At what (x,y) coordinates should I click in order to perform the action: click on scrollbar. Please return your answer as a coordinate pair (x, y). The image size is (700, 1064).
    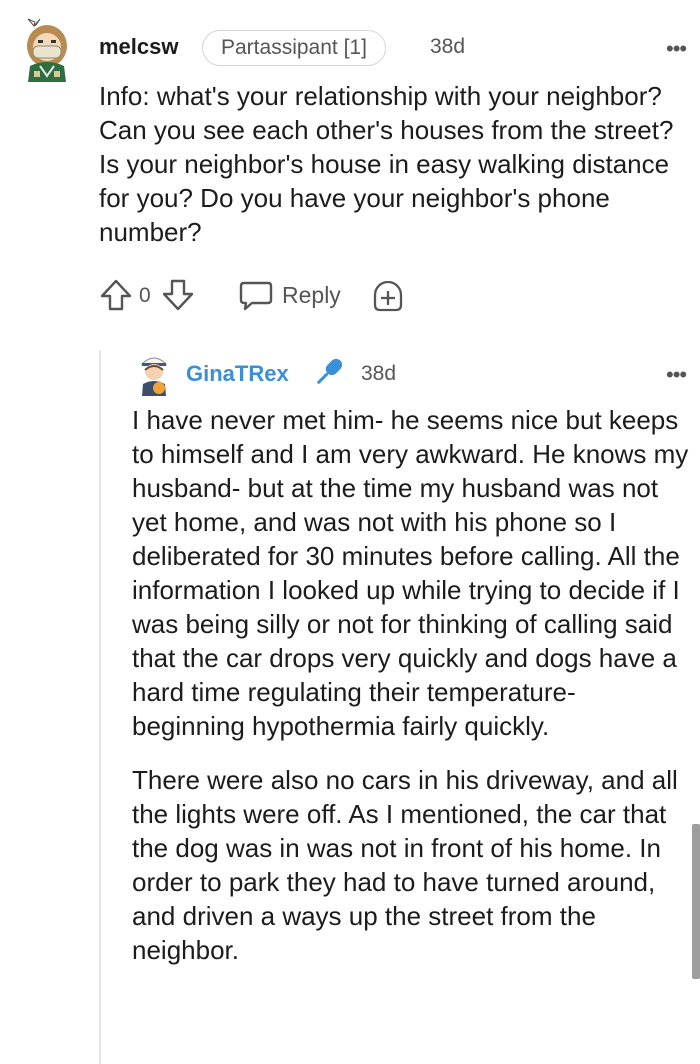
    Looking at the image, I should click on (696, 901).